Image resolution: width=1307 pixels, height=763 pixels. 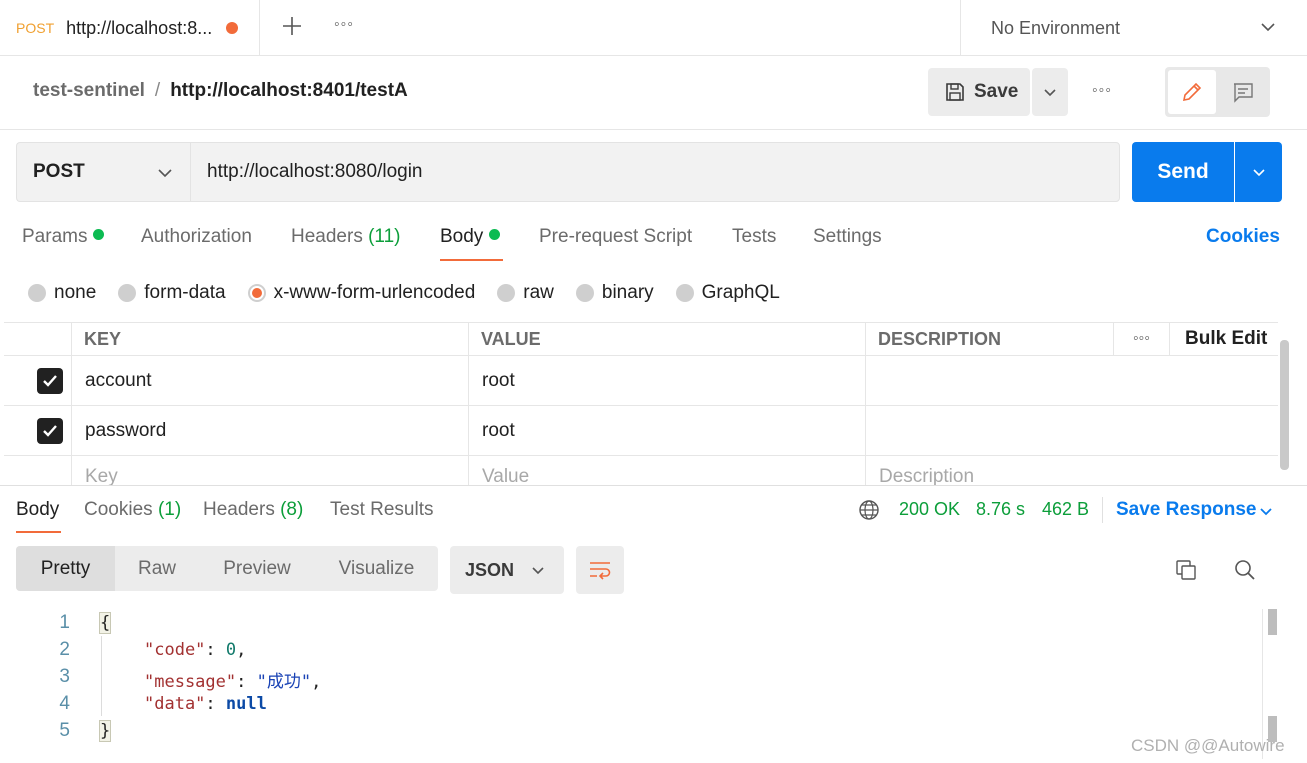 I want to click on tab-params: Params, so click(x=63, y=237).